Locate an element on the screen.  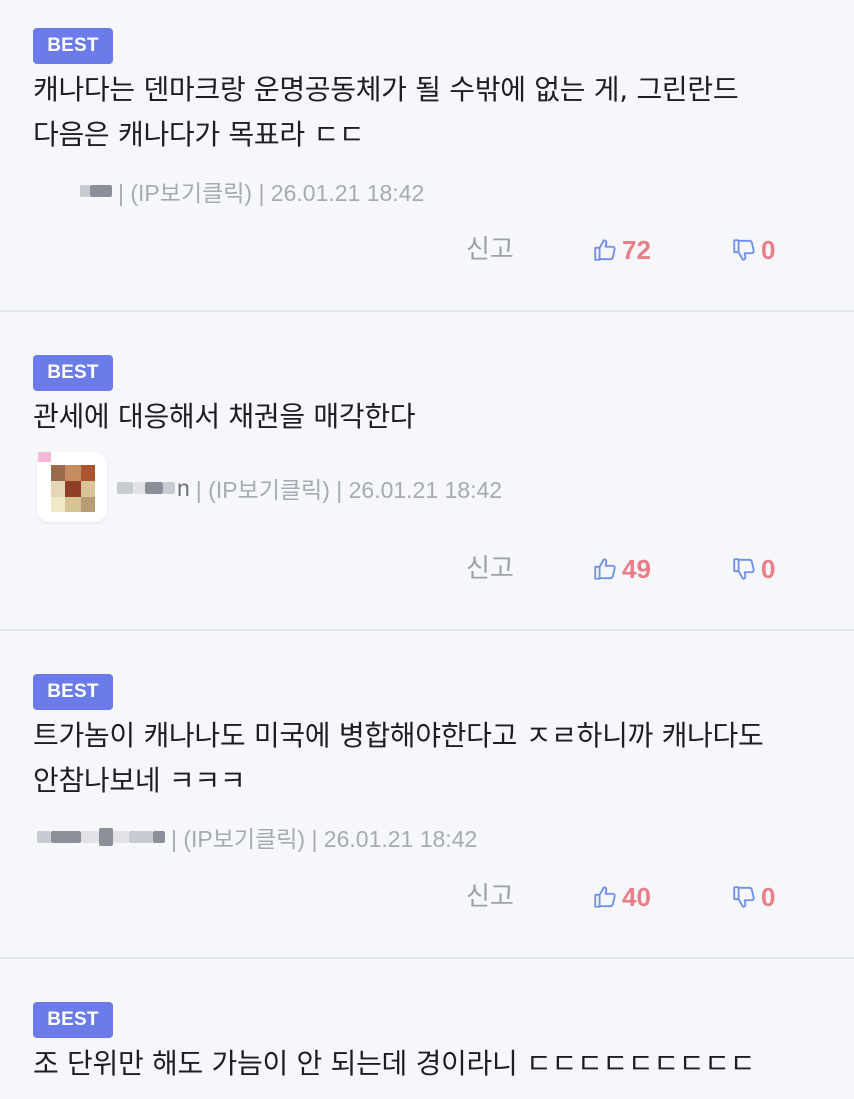
avatar is located at coordinates (72, 487).